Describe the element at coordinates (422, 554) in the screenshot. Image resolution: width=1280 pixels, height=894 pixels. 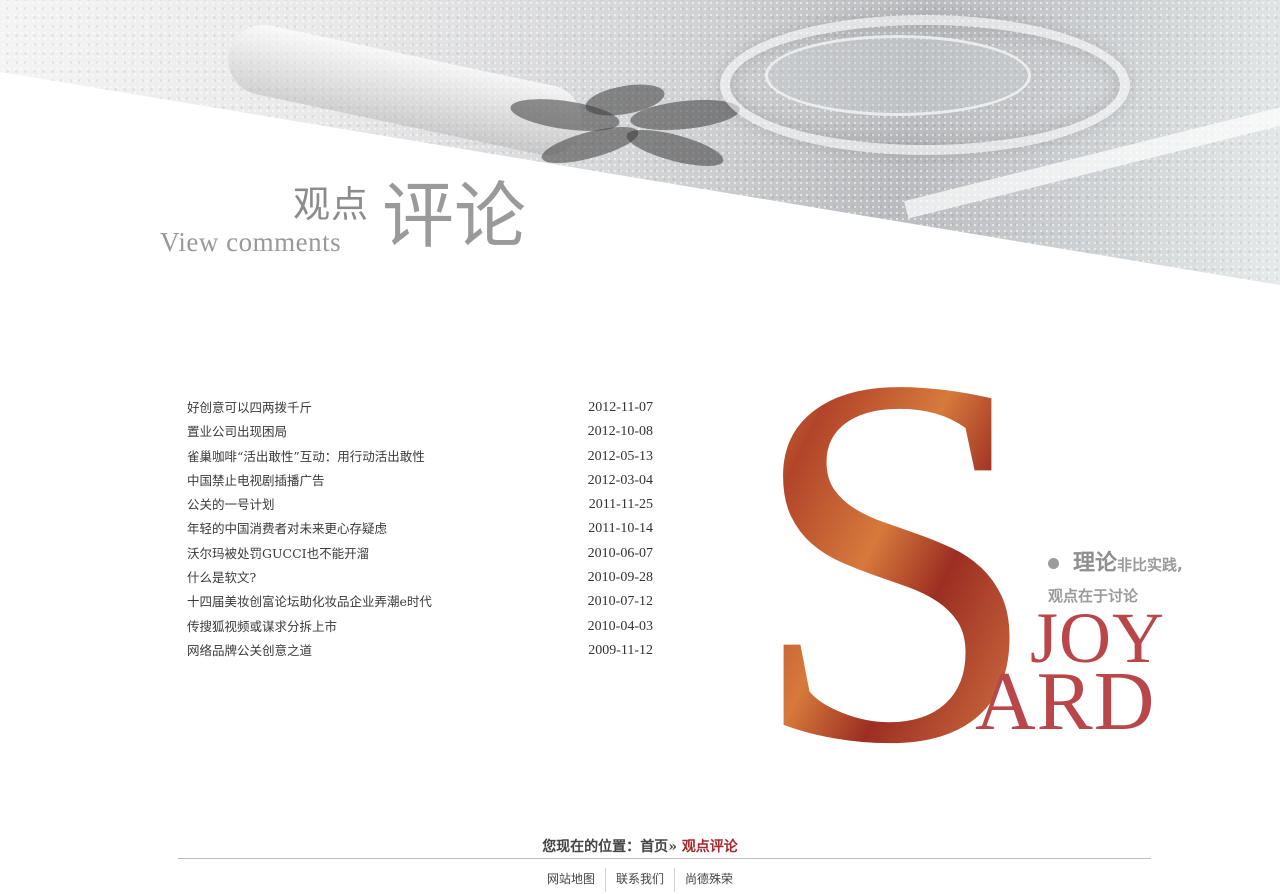
I see `article-row: 沃尔玛被处罚GUCCI也不能开溜 2010-06-07` at that location.